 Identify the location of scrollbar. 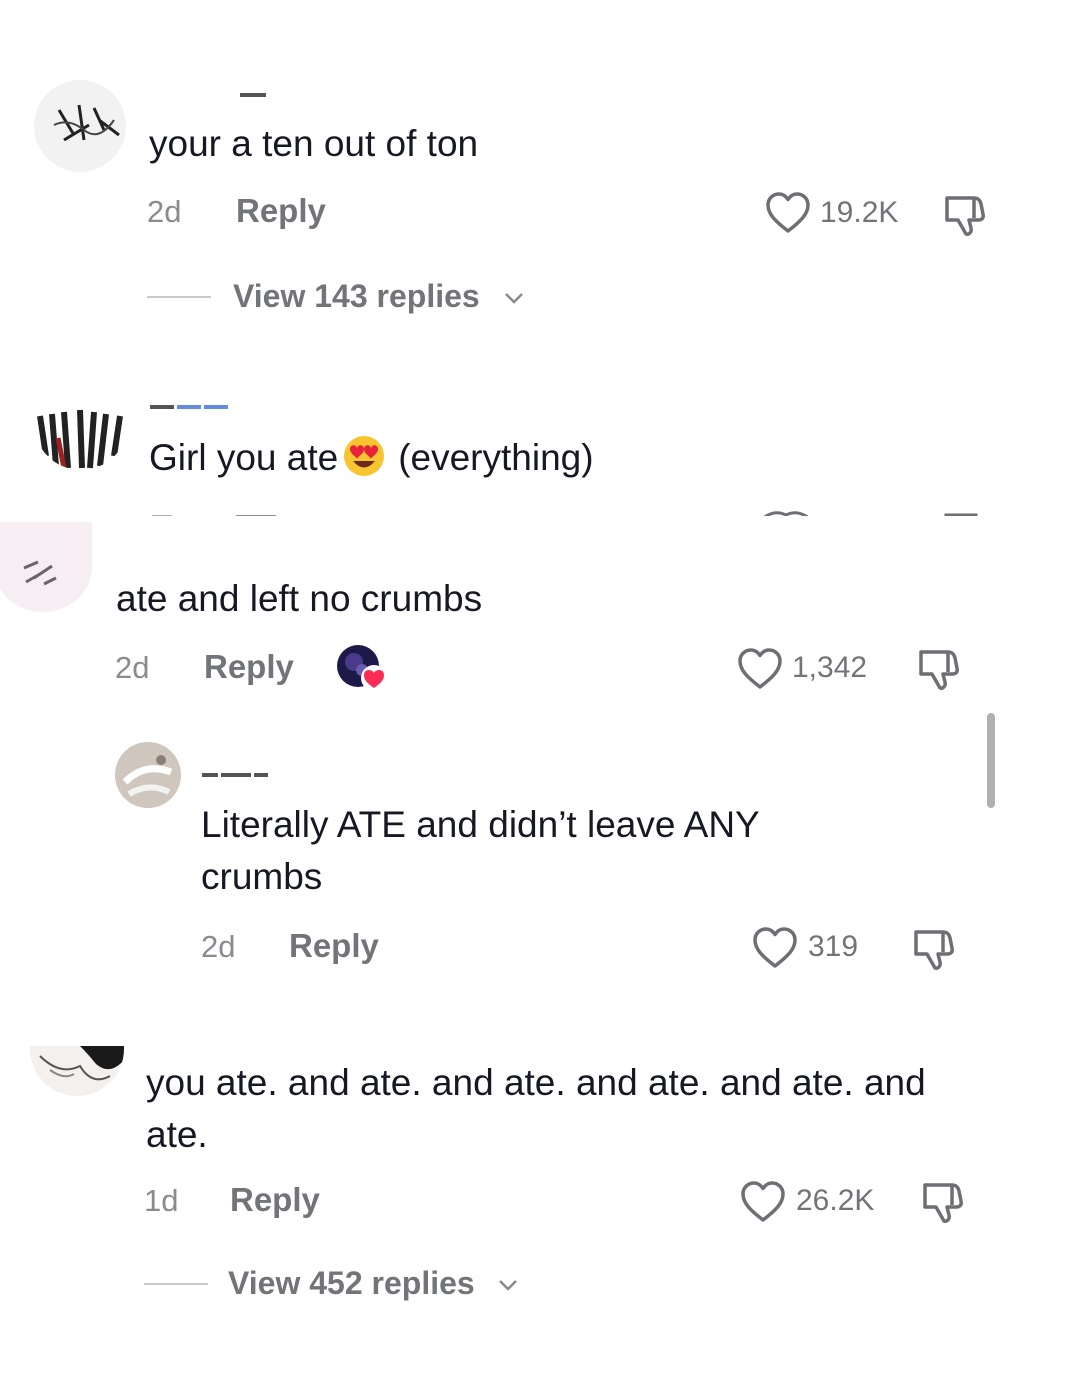
(991, 760).